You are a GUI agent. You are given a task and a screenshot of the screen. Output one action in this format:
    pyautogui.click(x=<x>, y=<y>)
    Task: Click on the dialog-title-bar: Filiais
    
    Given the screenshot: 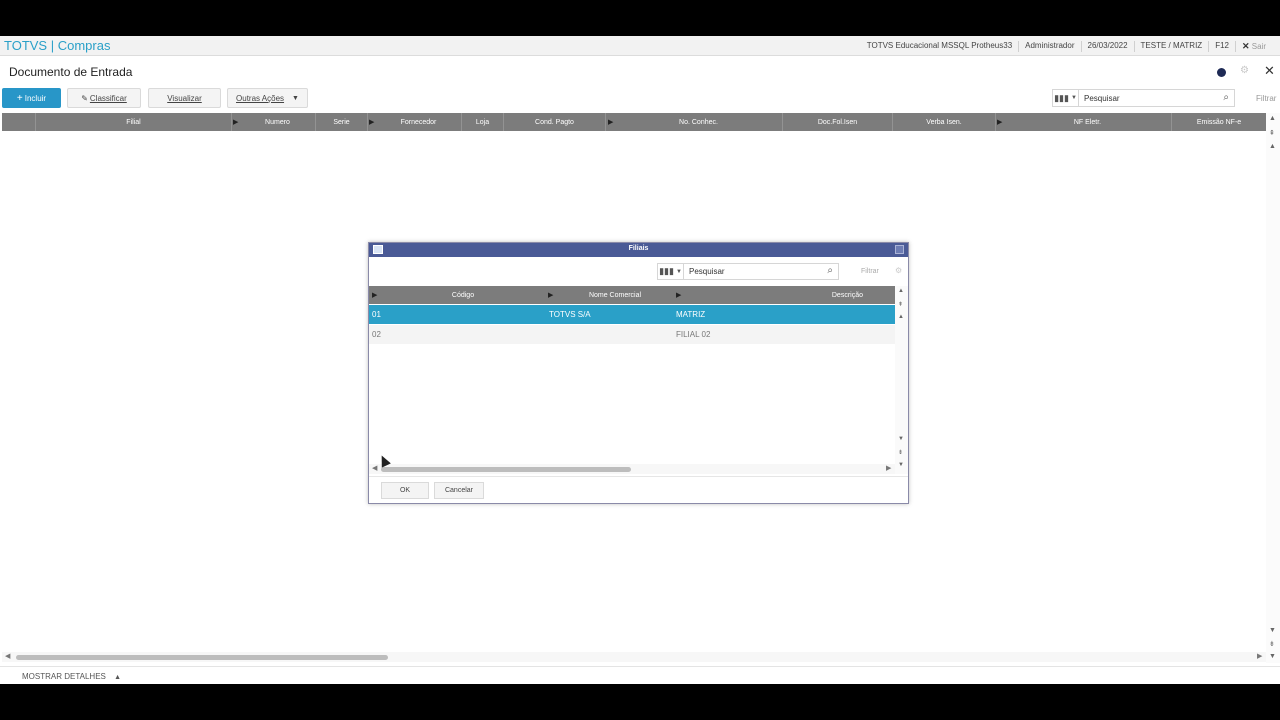 What is the action you would take?
    pyautogui.click(x=638, y=250)
    